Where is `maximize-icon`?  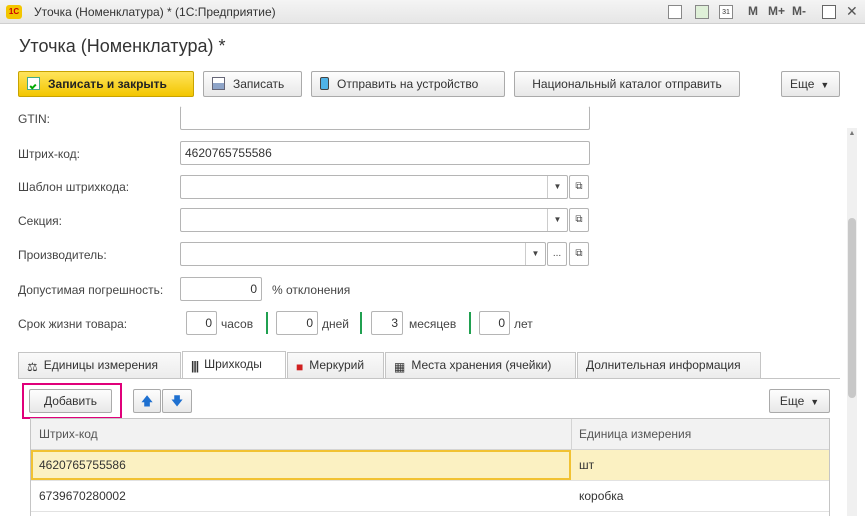
maximize-icon is located at coordinates (829, 12).